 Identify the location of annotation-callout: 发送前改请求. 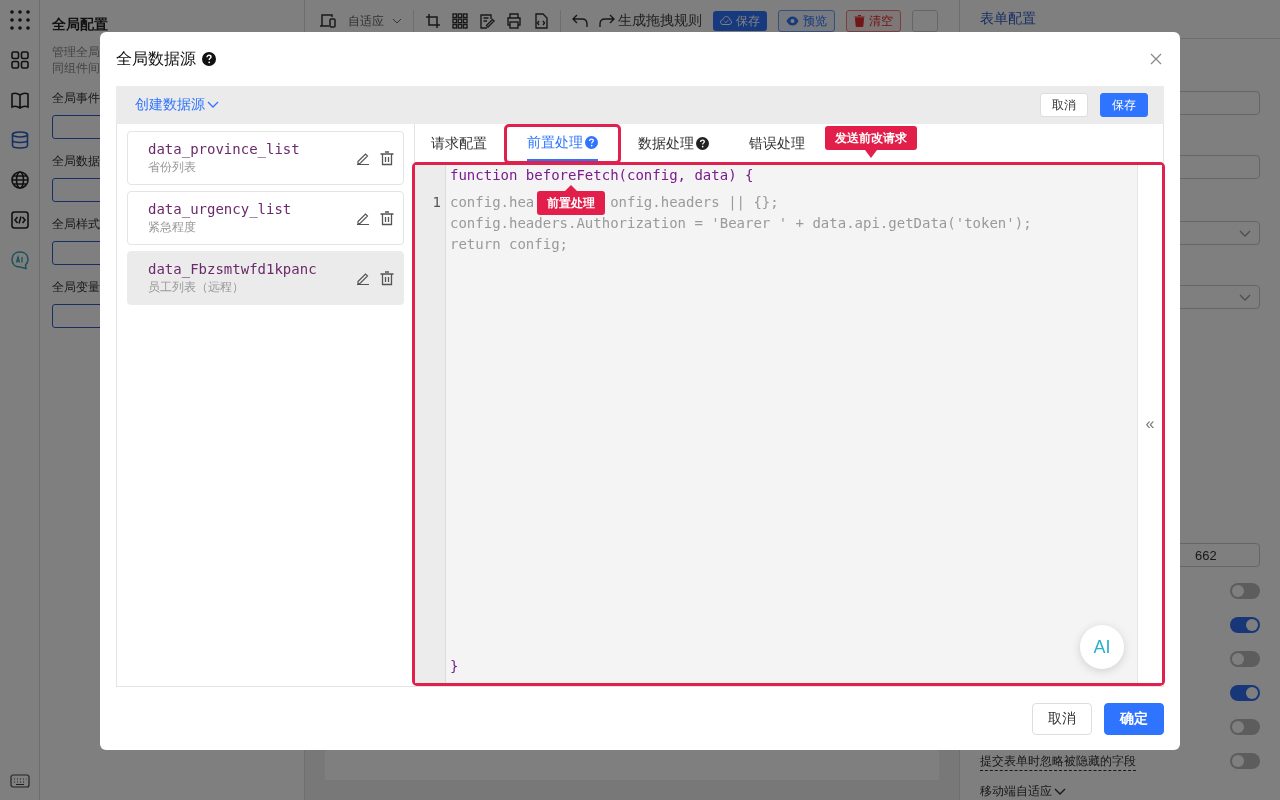
(871, 142).